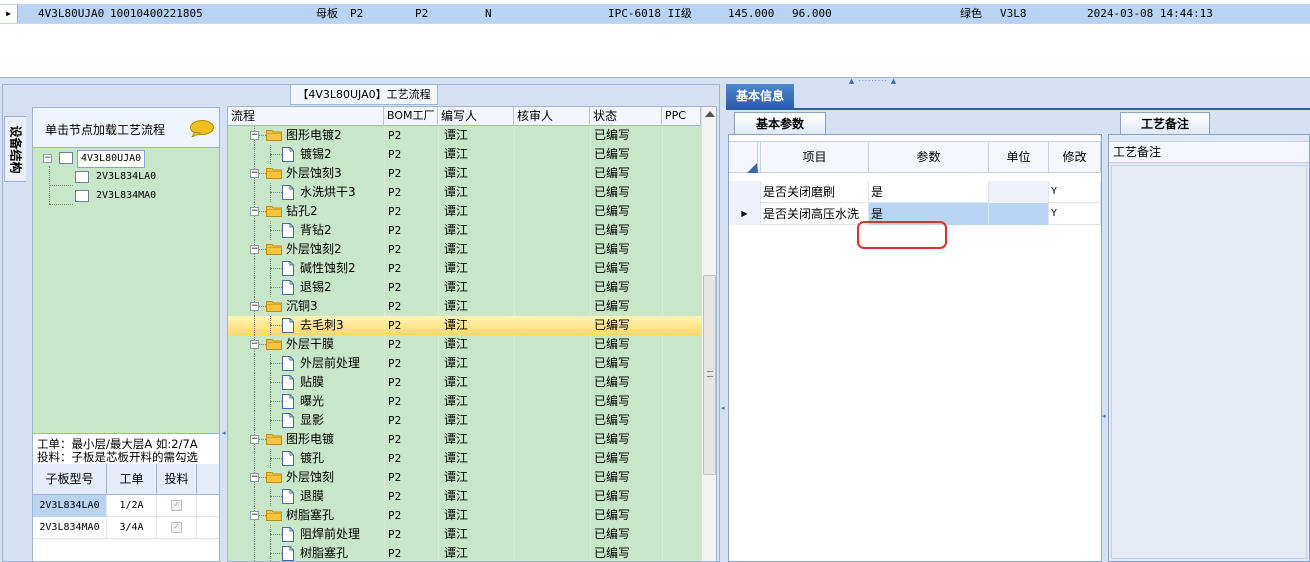 This screenshot has width=1310, height=562. Describe the element at coordinates (464, 515) in the screenshot. I see `process-row: − 树脂塞孔 P2 谭江 已编写` at that location.